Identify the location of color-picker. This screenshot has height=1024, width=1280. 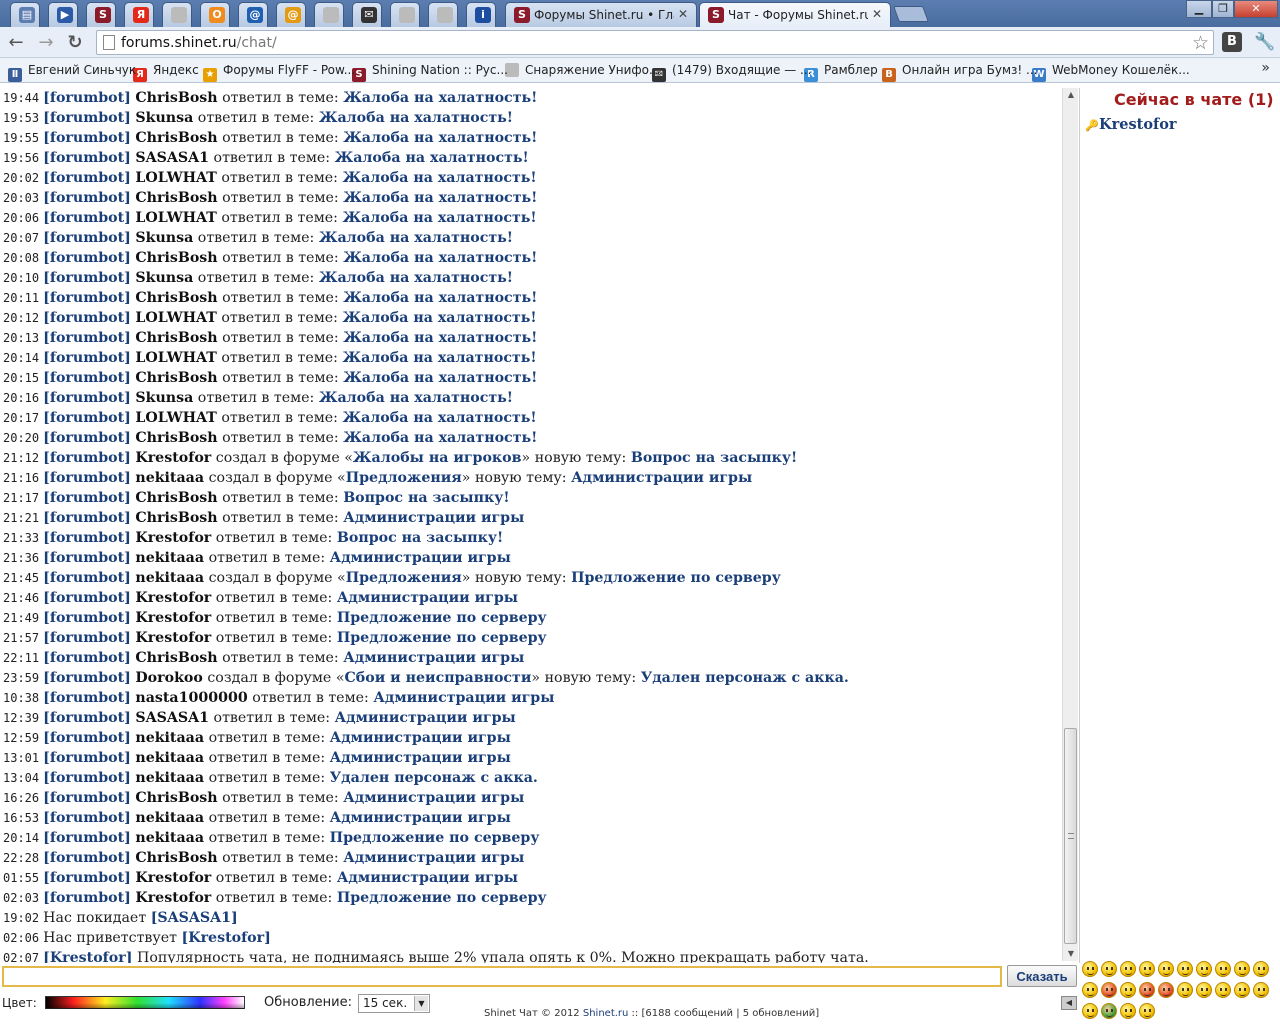
(145, 1002).